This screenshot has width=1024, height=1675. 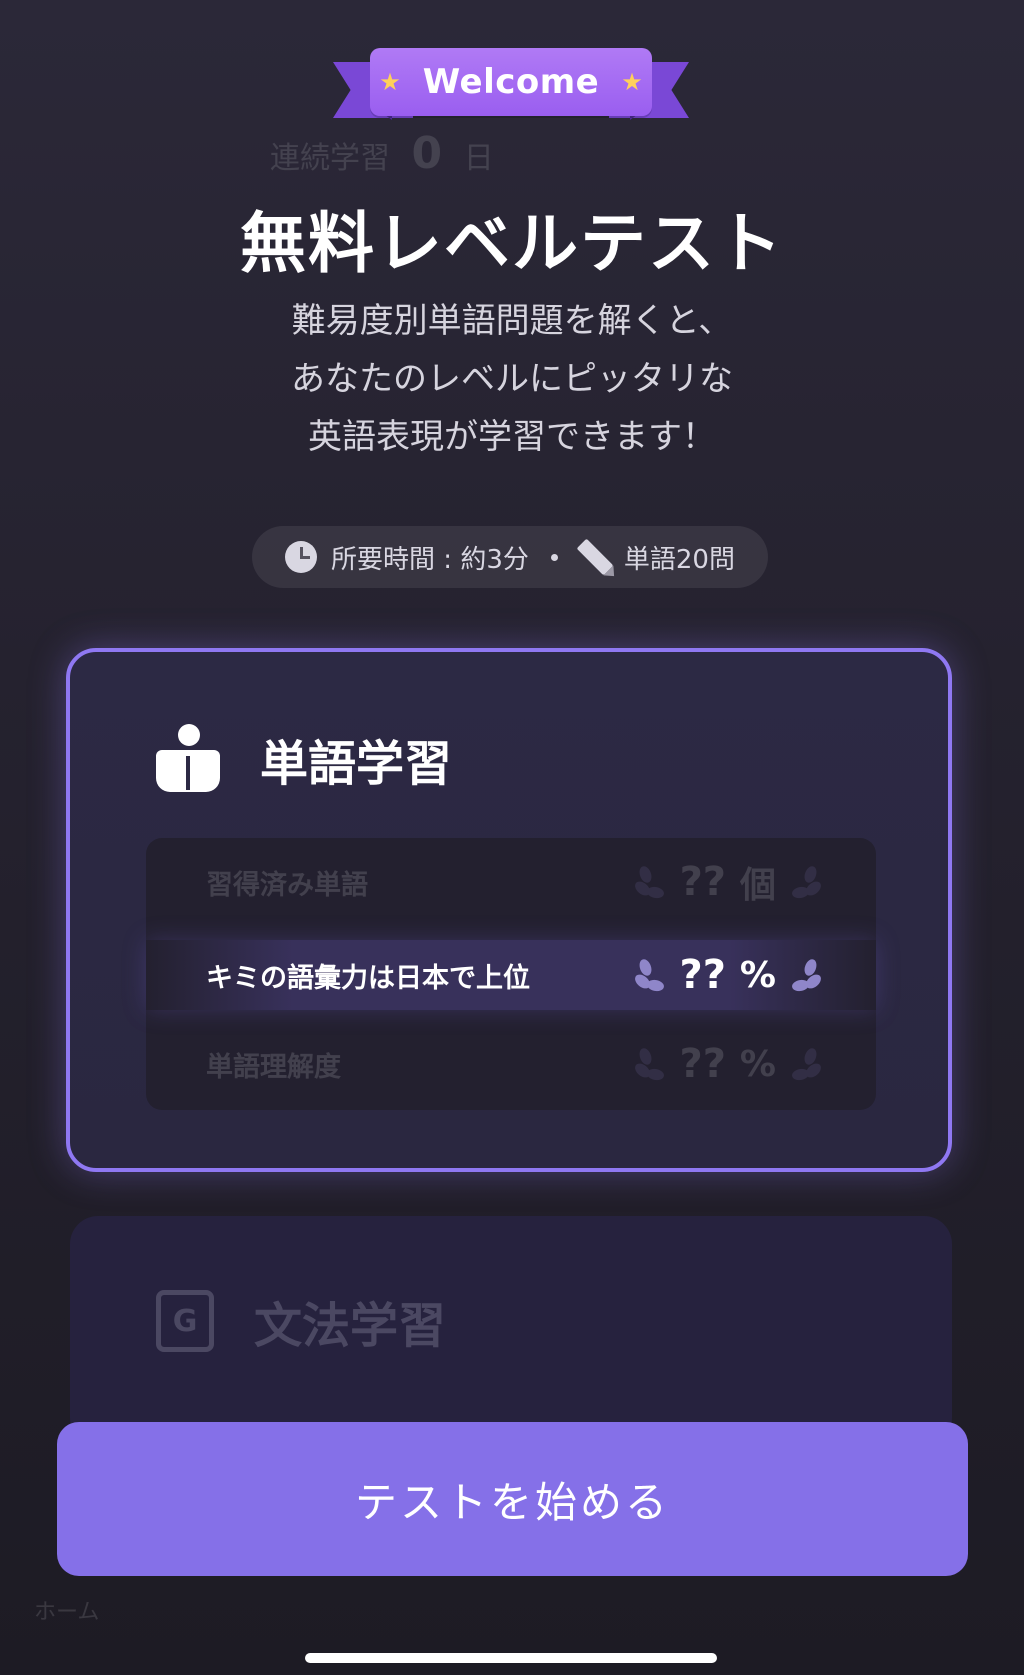 I want to click on stat-row-vocabulary-rank: キミの語彙力は日本で上位 ?? %, so click(x=511, y=975).